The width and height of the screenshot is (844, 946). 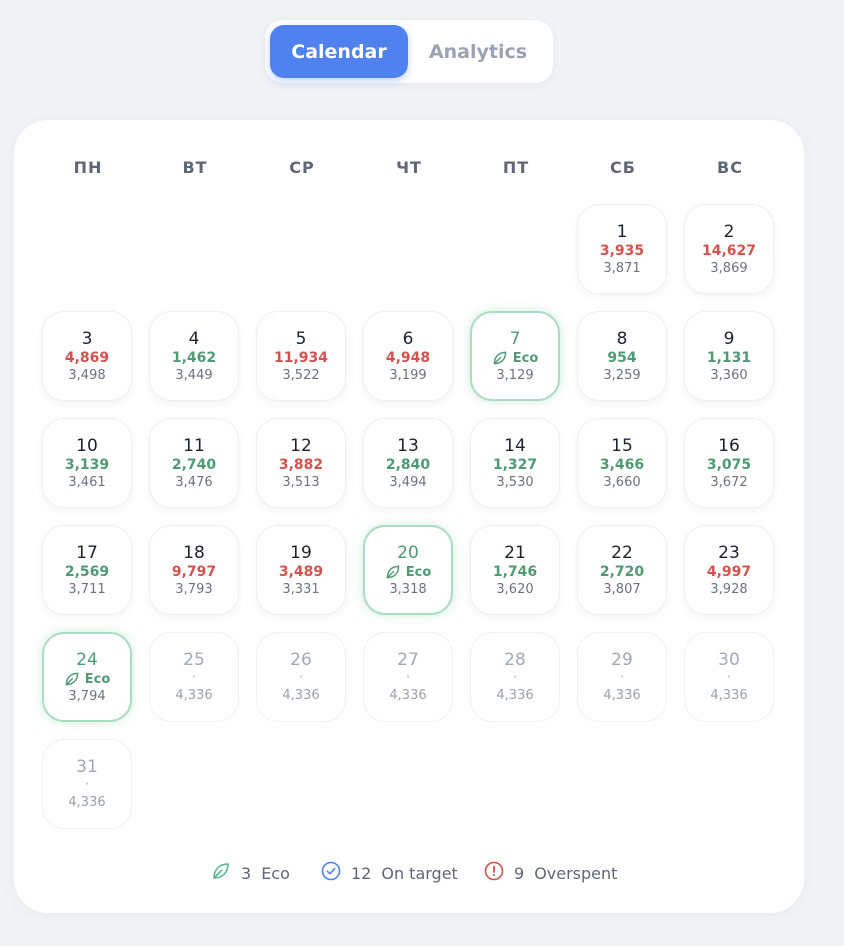 I want to click on spent-amount: 2,740, so click(x=194, y=465).